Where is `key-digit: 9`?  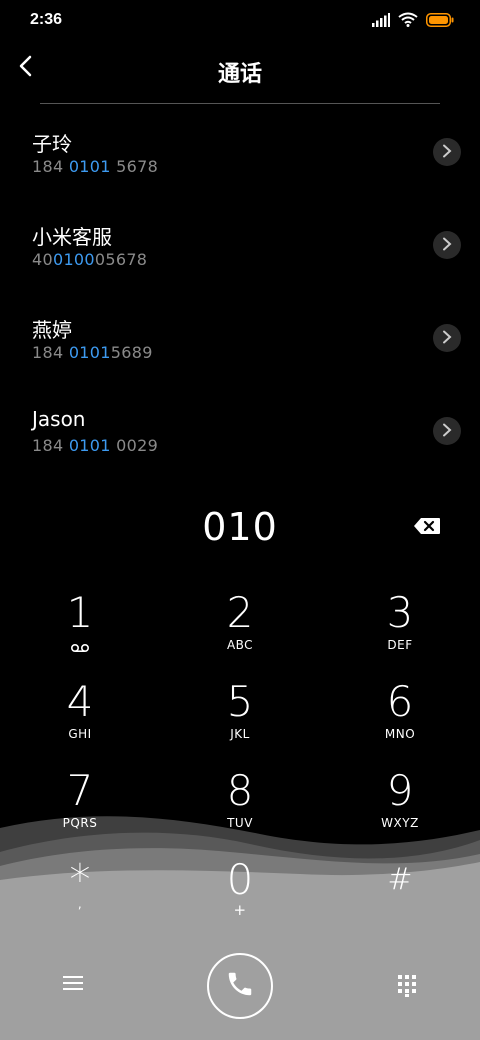
key-digit: 9 is located at coordinates (400, 790).